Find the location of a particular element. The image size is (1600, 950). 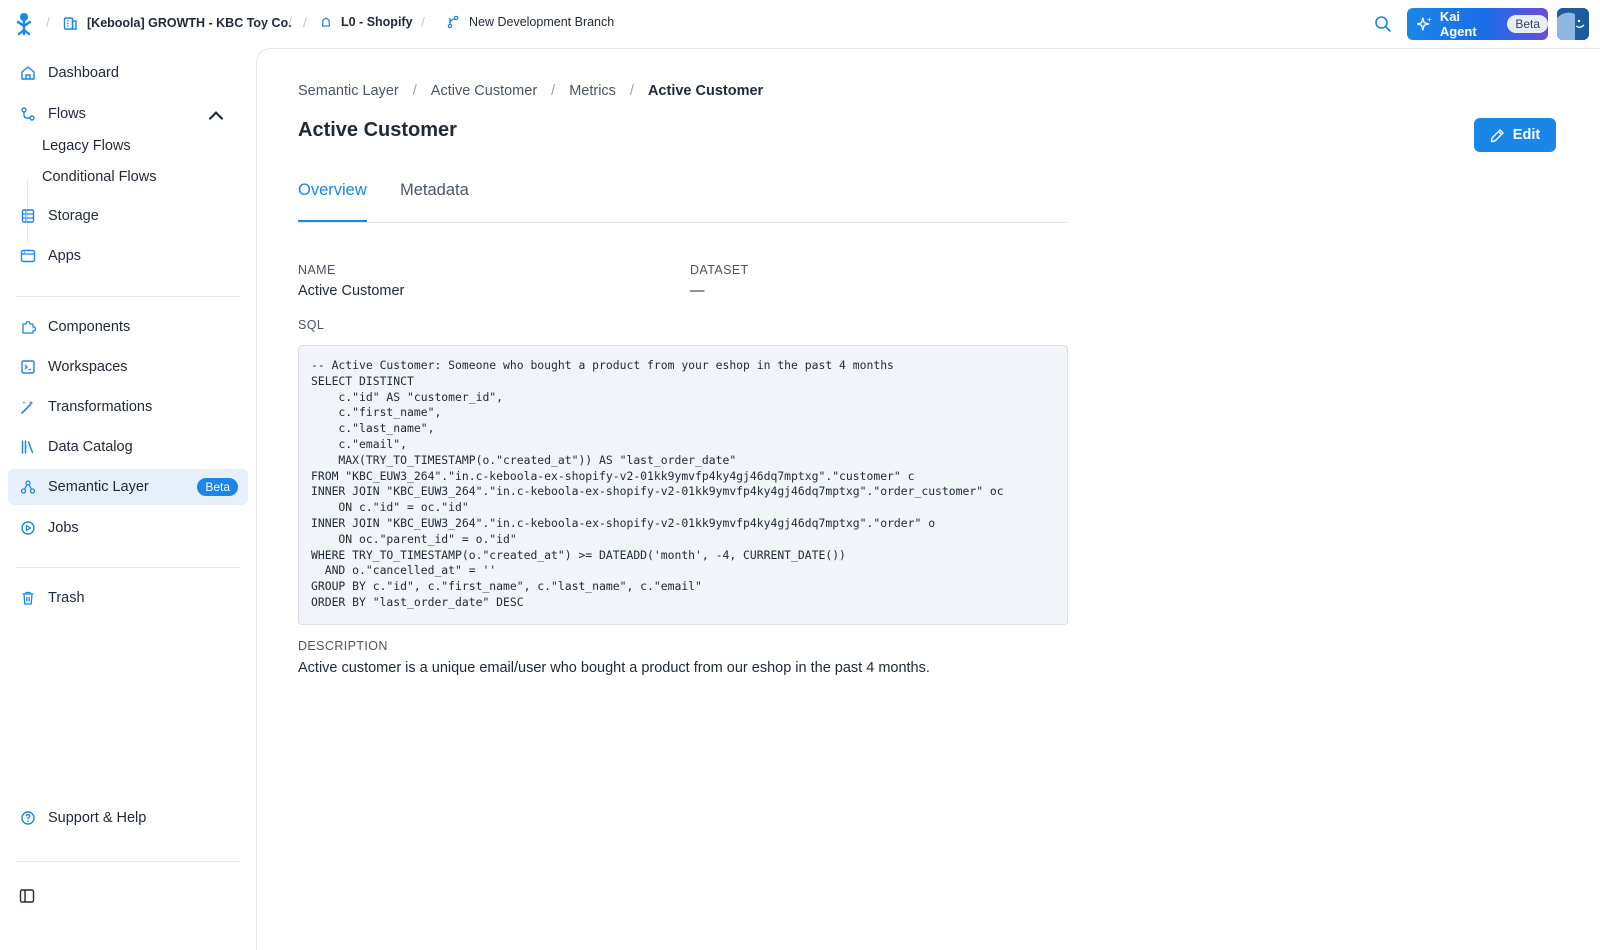

sidebar-item-label: Flows is located at coordinates (67, 114).